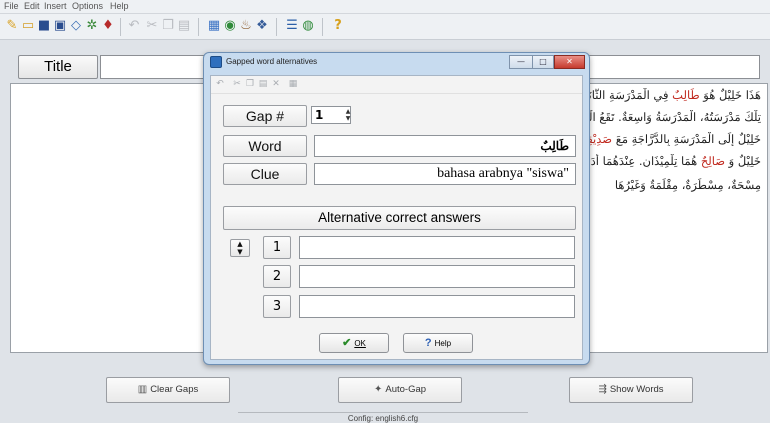  What do you see at coordinates (308, 26) in the screenshot?
I see `browser-icon: ◍` at bounding box center [308, 26].